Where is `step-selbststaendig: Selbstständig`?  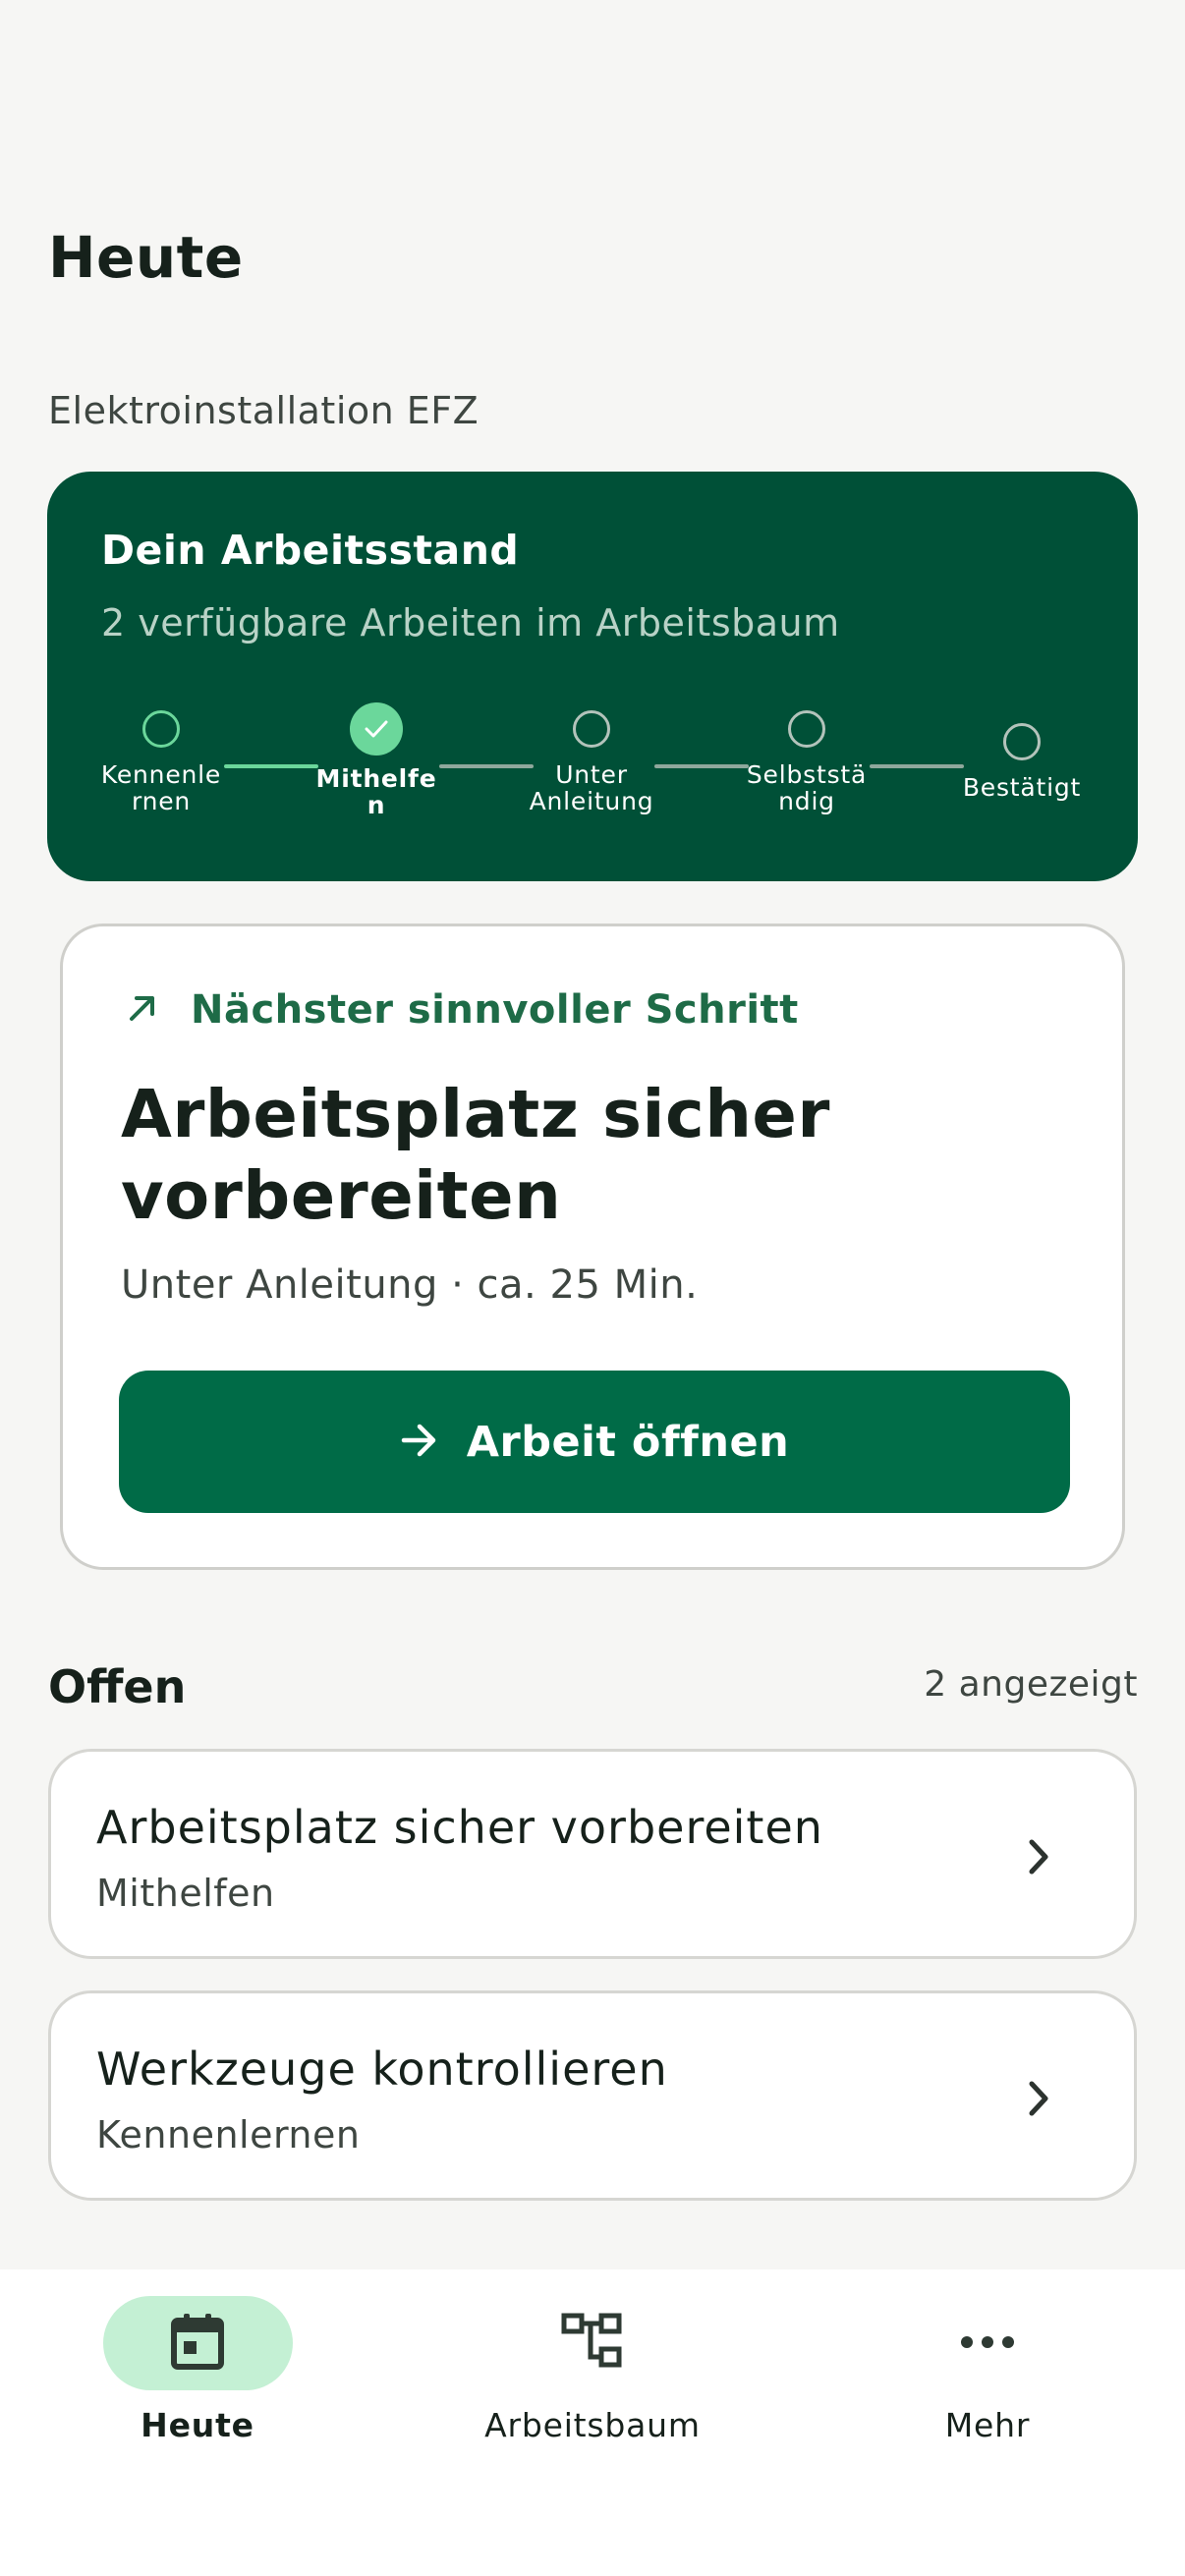 step-selbststaendig: Selbstständig is located at coordinates (807, 762).